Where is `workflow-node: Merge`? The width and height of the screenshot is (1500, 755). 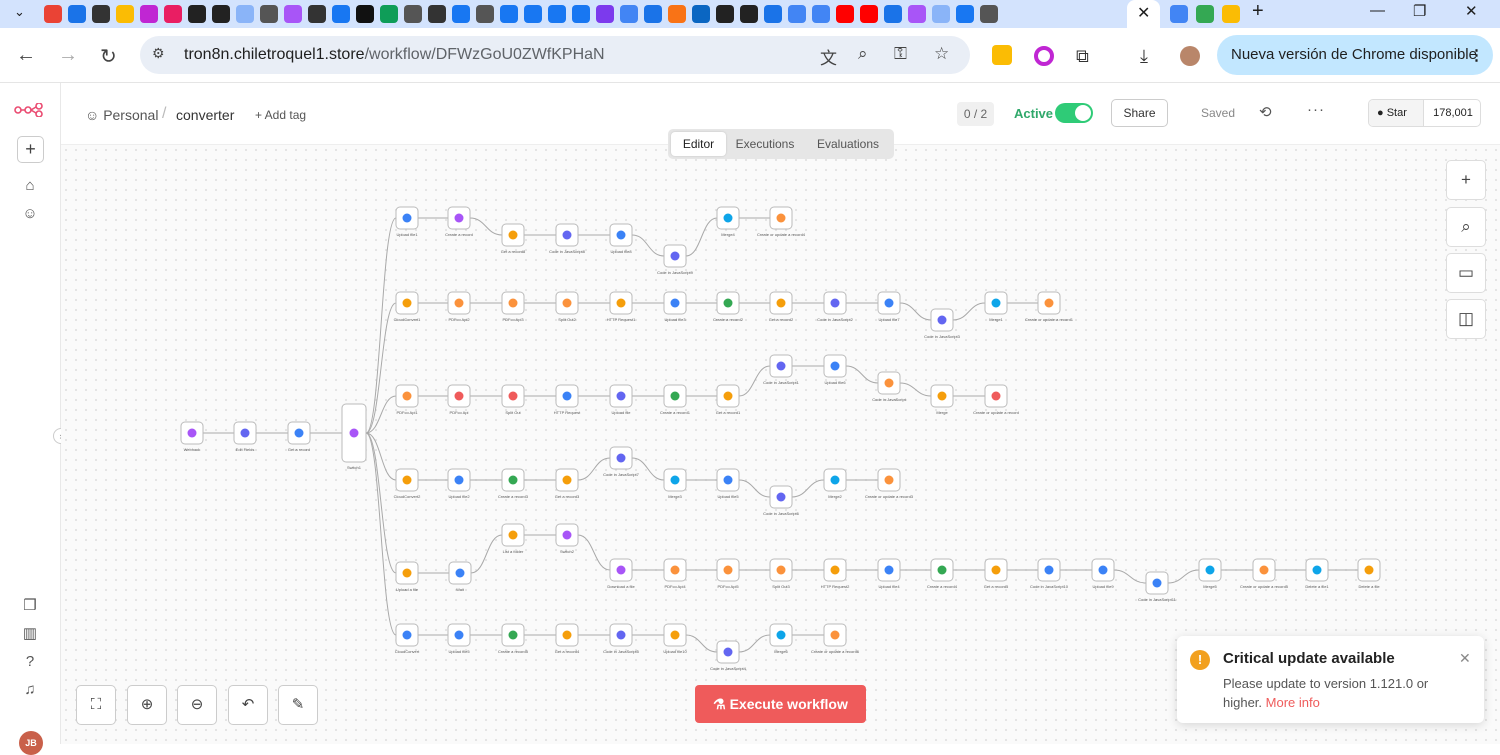 workflow-node: Merge is located at coordinates (942, 399).